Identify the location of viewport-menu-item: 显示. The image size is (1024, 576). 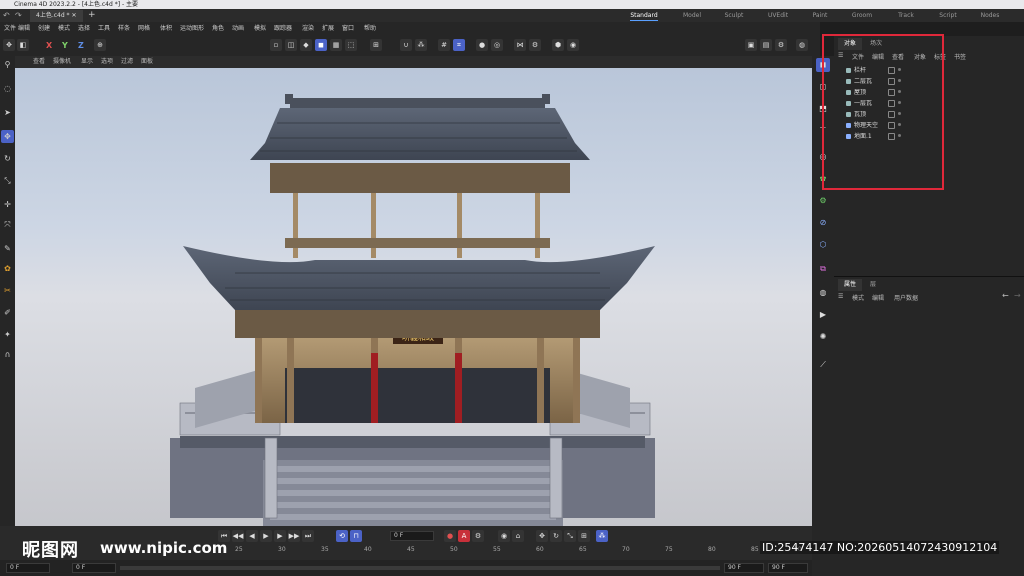
(87, 62).